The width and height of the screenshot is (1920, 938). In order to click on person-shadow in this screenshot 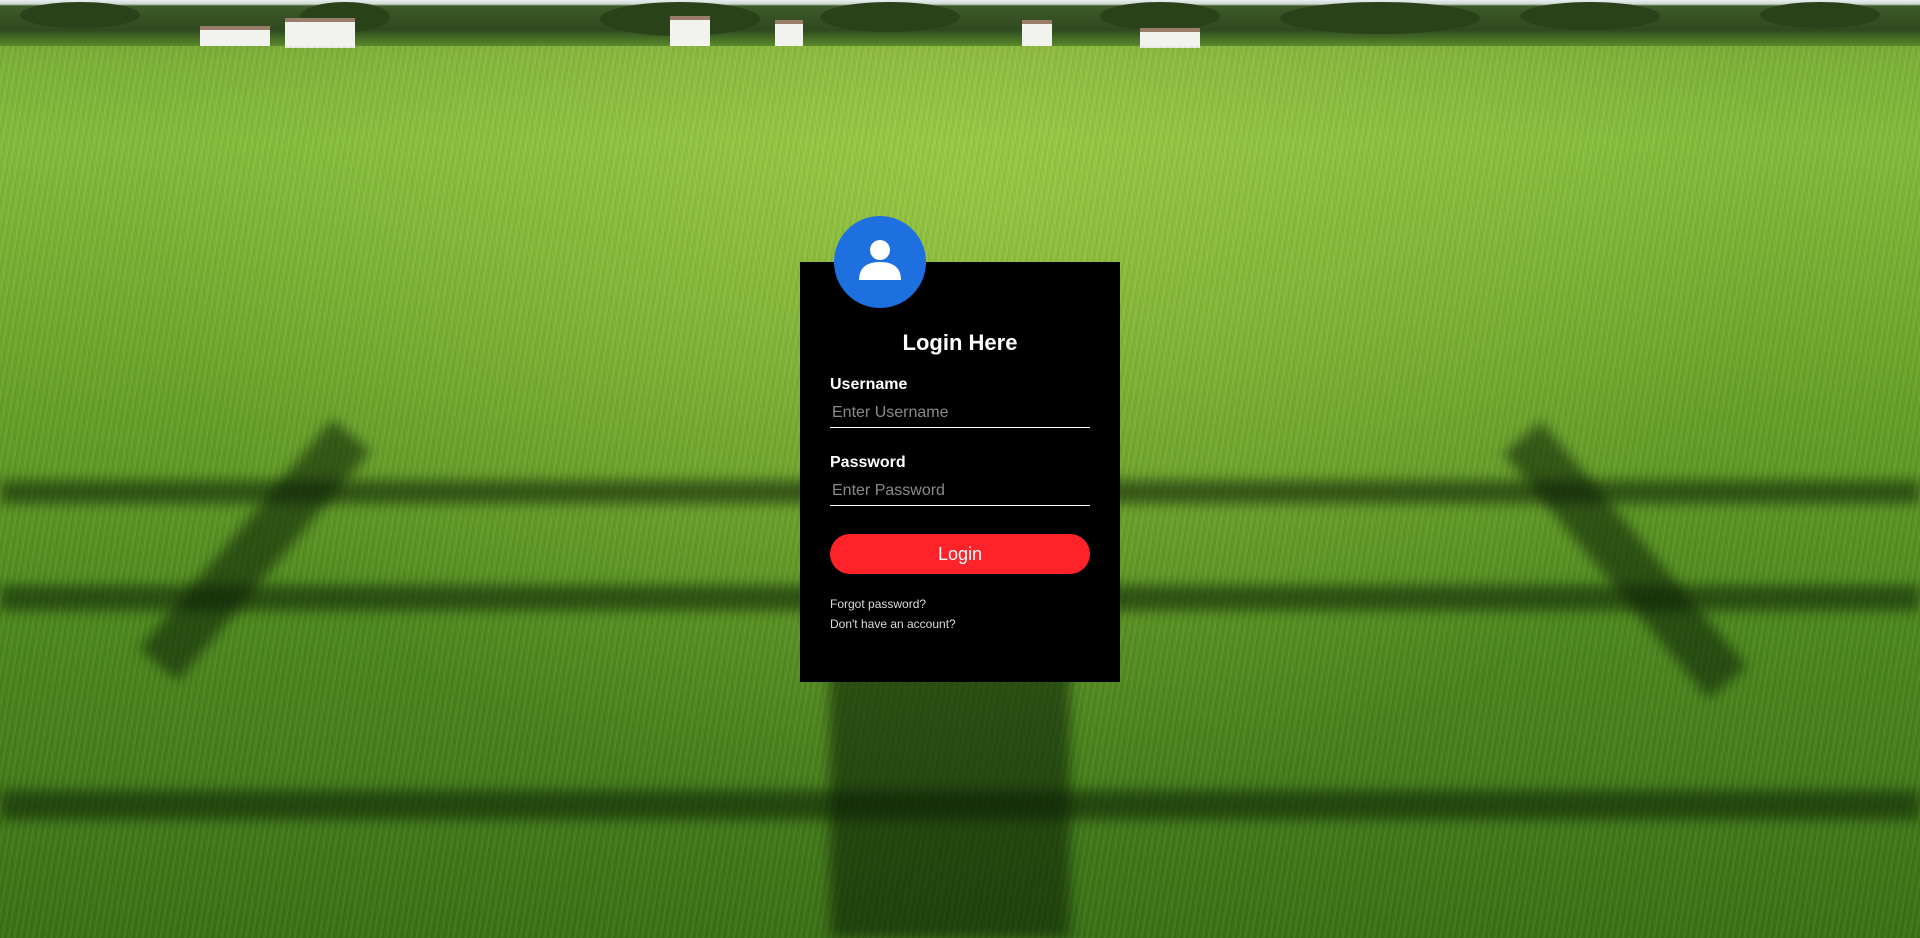, I will do `click(950, 799)`.